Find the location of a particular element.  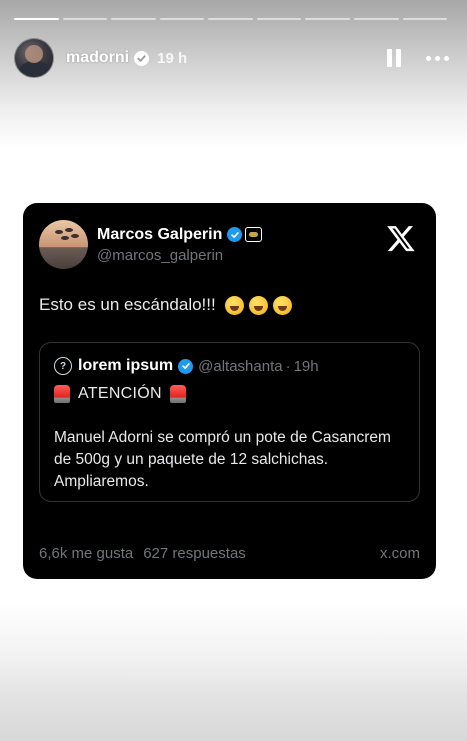

replies-count: 627 respuestas is located at coordinates (194, 553).